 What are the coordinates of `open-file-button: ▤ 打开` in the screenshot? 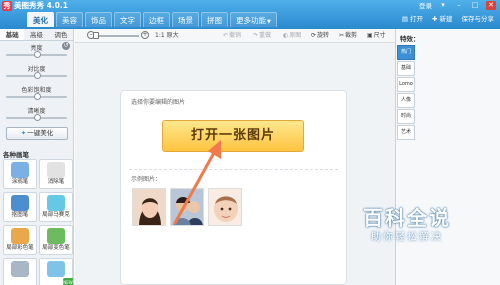 It's located at (412, 19).